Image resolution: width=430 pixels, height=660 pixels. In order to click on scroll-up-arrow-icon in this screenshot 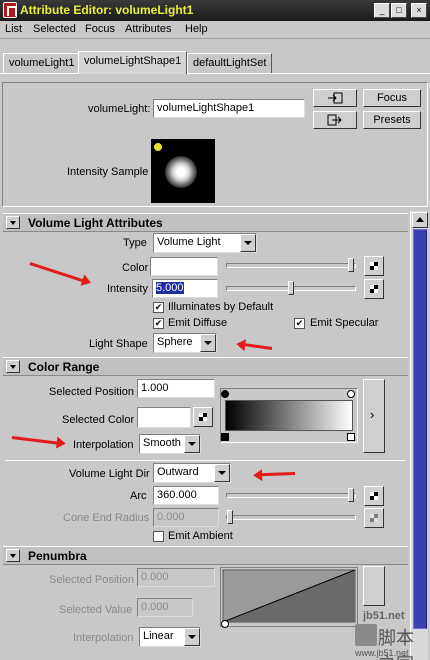, I will do `click(420, 220)`.